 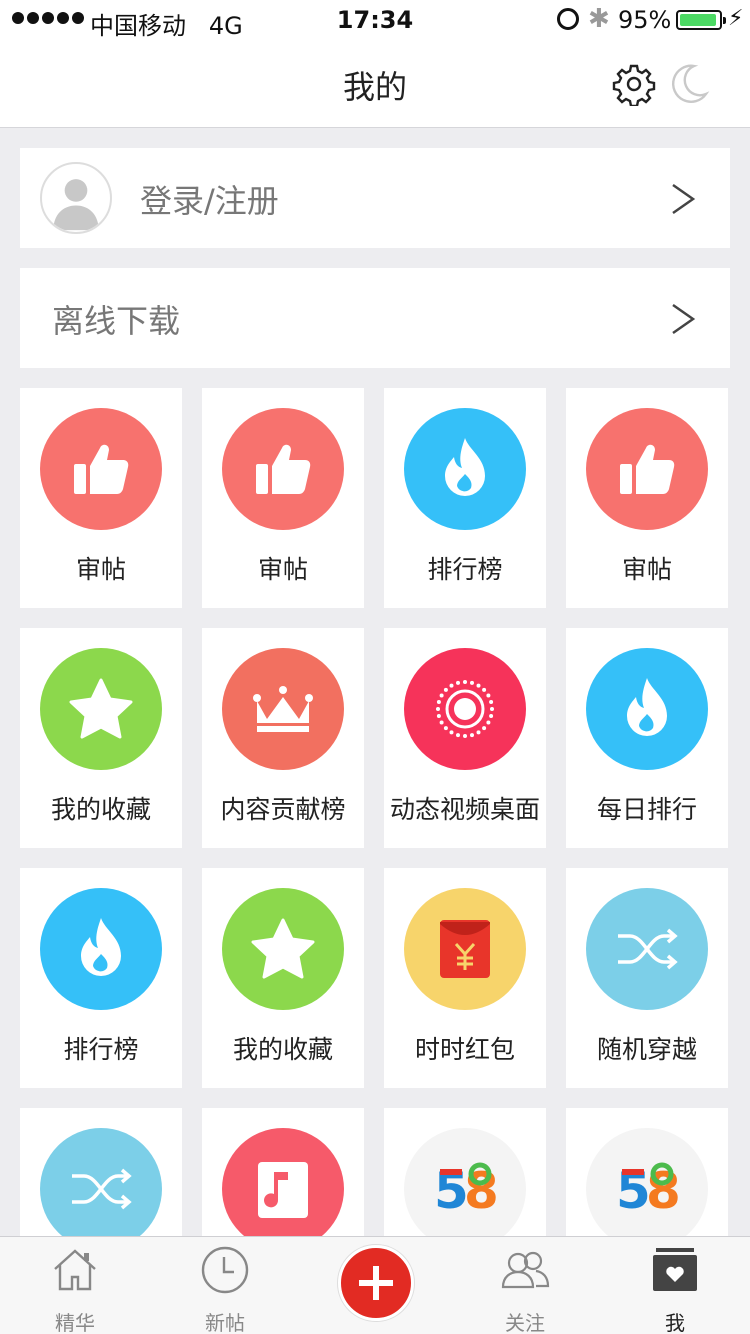 I want to click on default-avatar-icon, so click(x=76, y=205).